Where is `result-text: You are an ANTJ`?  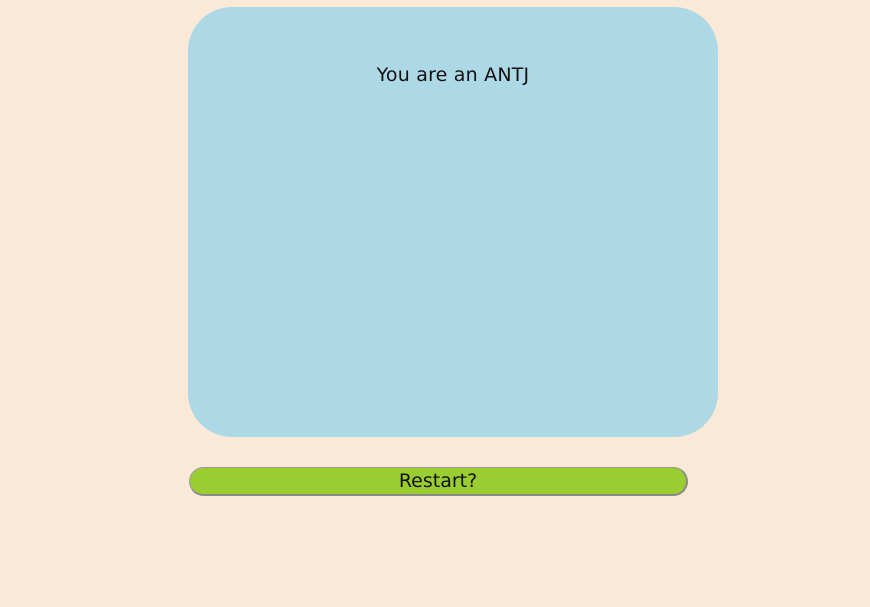 result-text: You are an ANTJ is located at coordinates (453, 75).